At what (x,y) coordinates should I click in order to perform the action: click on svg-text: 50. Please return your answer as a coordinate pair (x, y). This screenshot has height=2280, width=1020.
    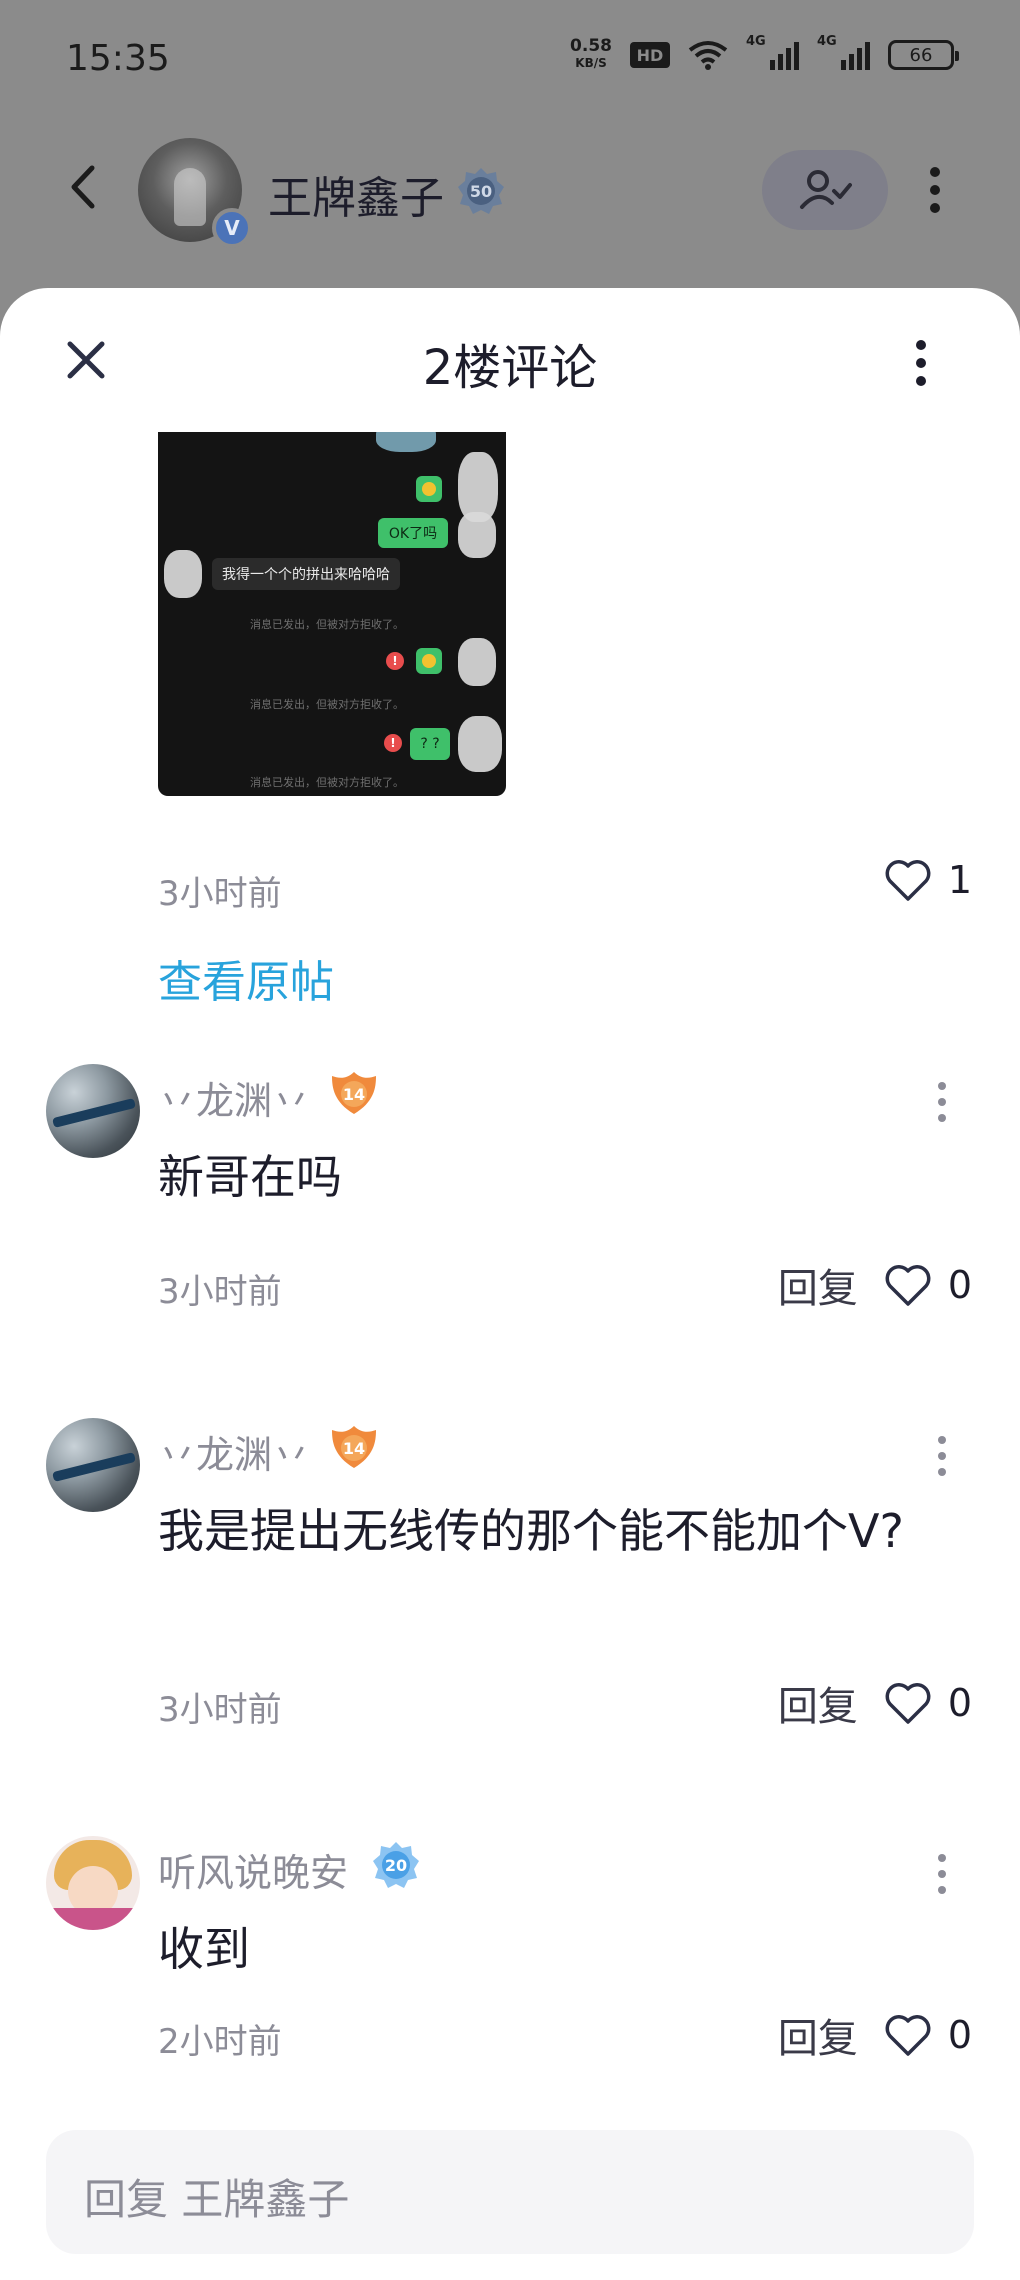
    Looking at the image, I should click on (481, 191).